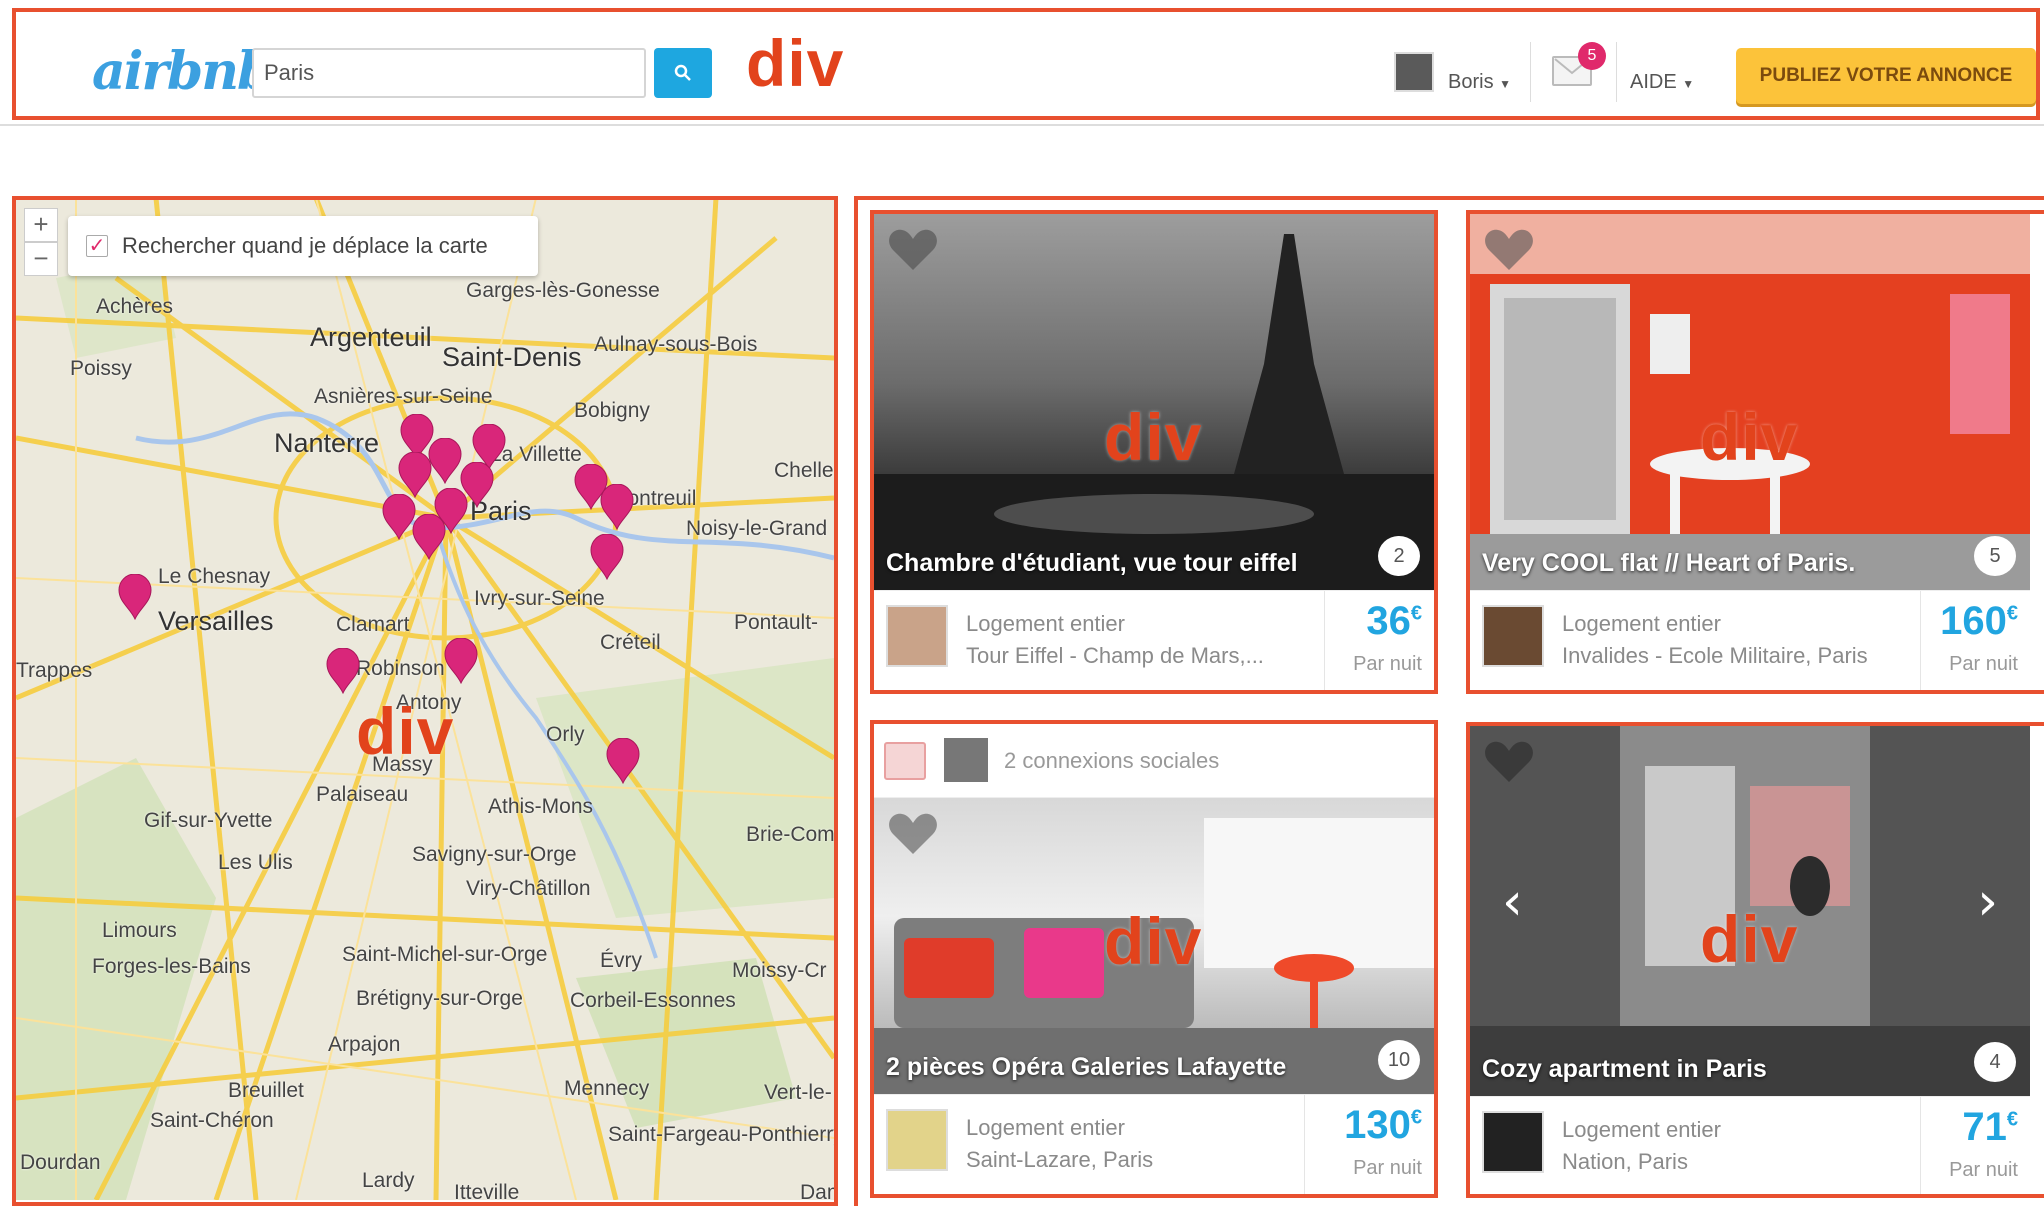  What do you see at coordinates (817, 1190) in the screenshot?
I see `map-label: Dam` at bounding box center [817, 1190].